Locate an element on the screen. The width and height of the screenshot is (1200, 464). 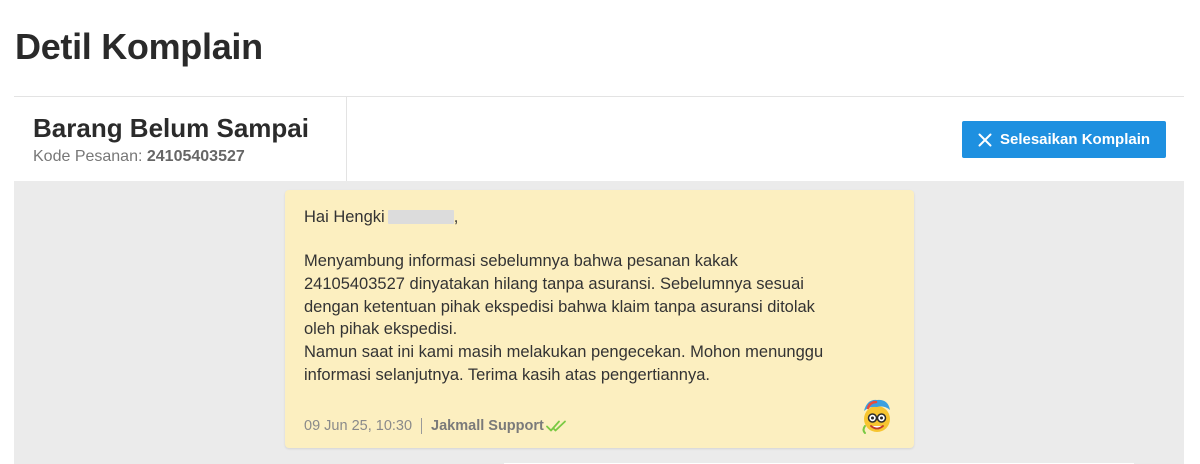
meta-divider is located at coordinates (422, 426).